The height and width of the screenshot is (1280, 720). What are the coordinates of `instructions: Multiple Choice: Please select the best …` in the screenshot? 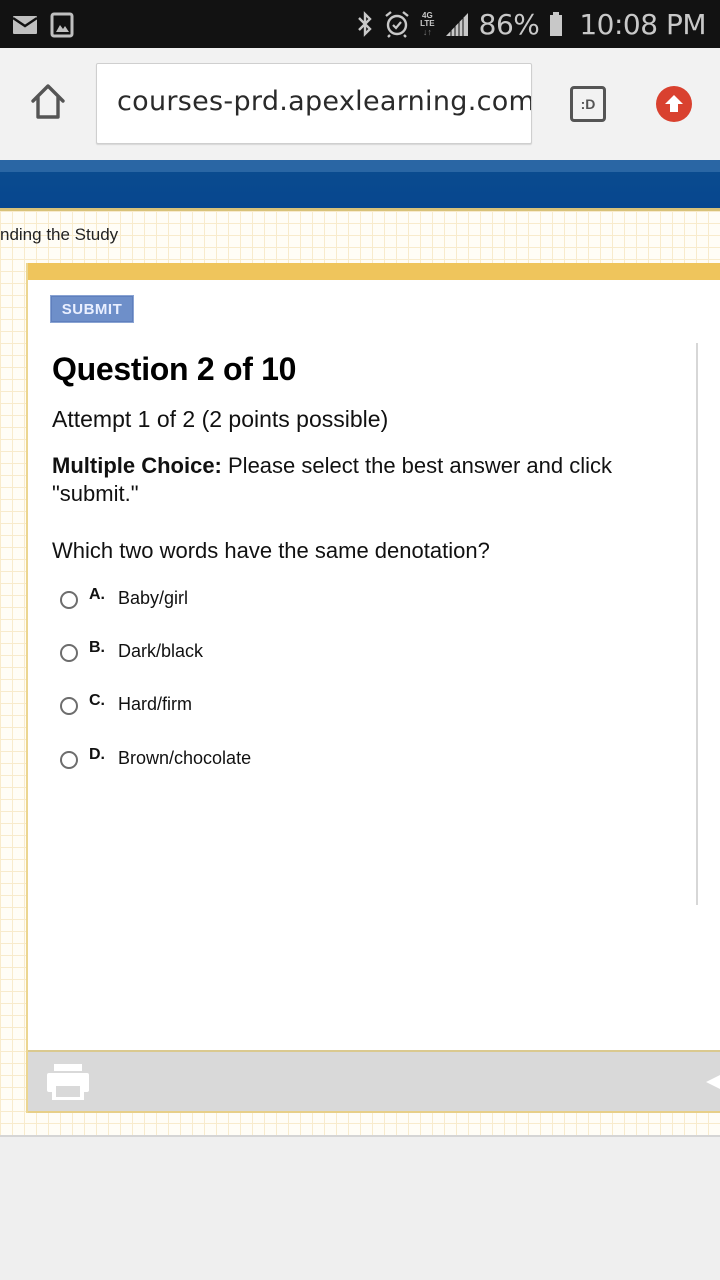 It's located at (362, 480).